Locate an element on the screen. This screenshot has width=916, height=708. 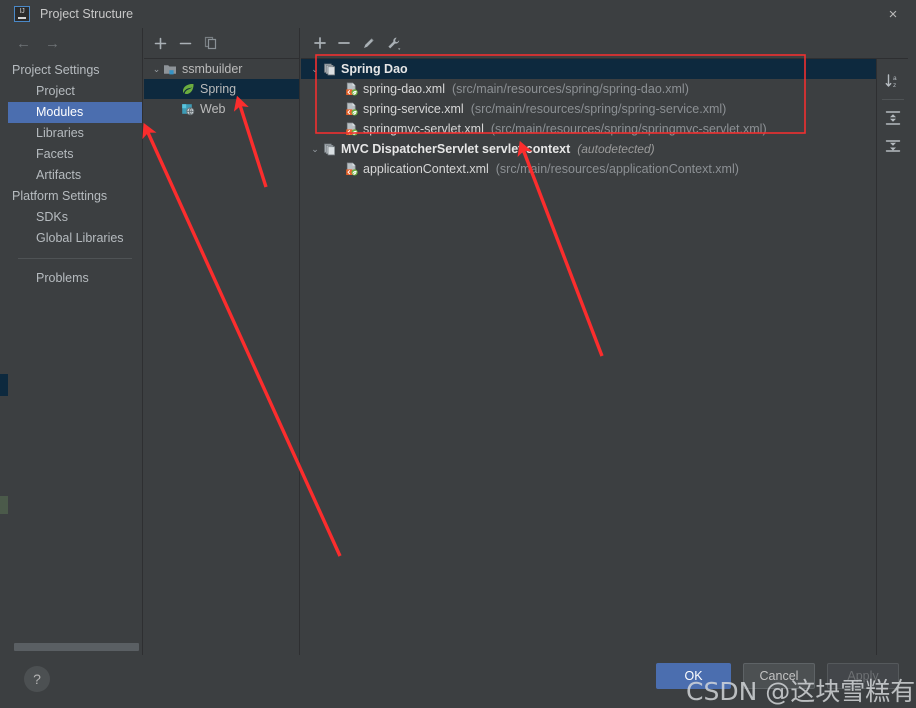
sort-az-icon: a z is located at coordinates (893, 81).